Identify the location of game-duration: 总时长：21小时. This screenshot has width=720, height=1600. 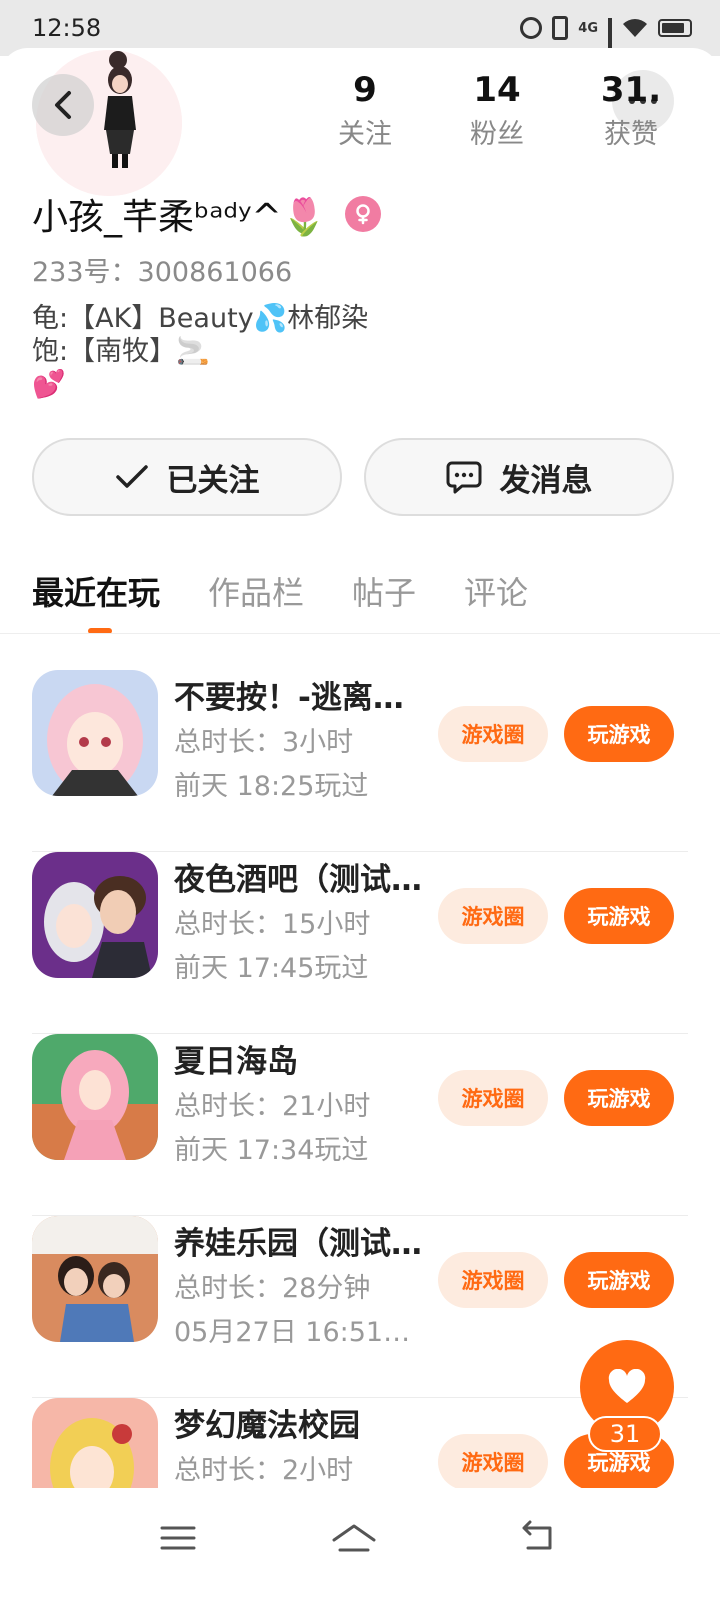
(272, 1106).